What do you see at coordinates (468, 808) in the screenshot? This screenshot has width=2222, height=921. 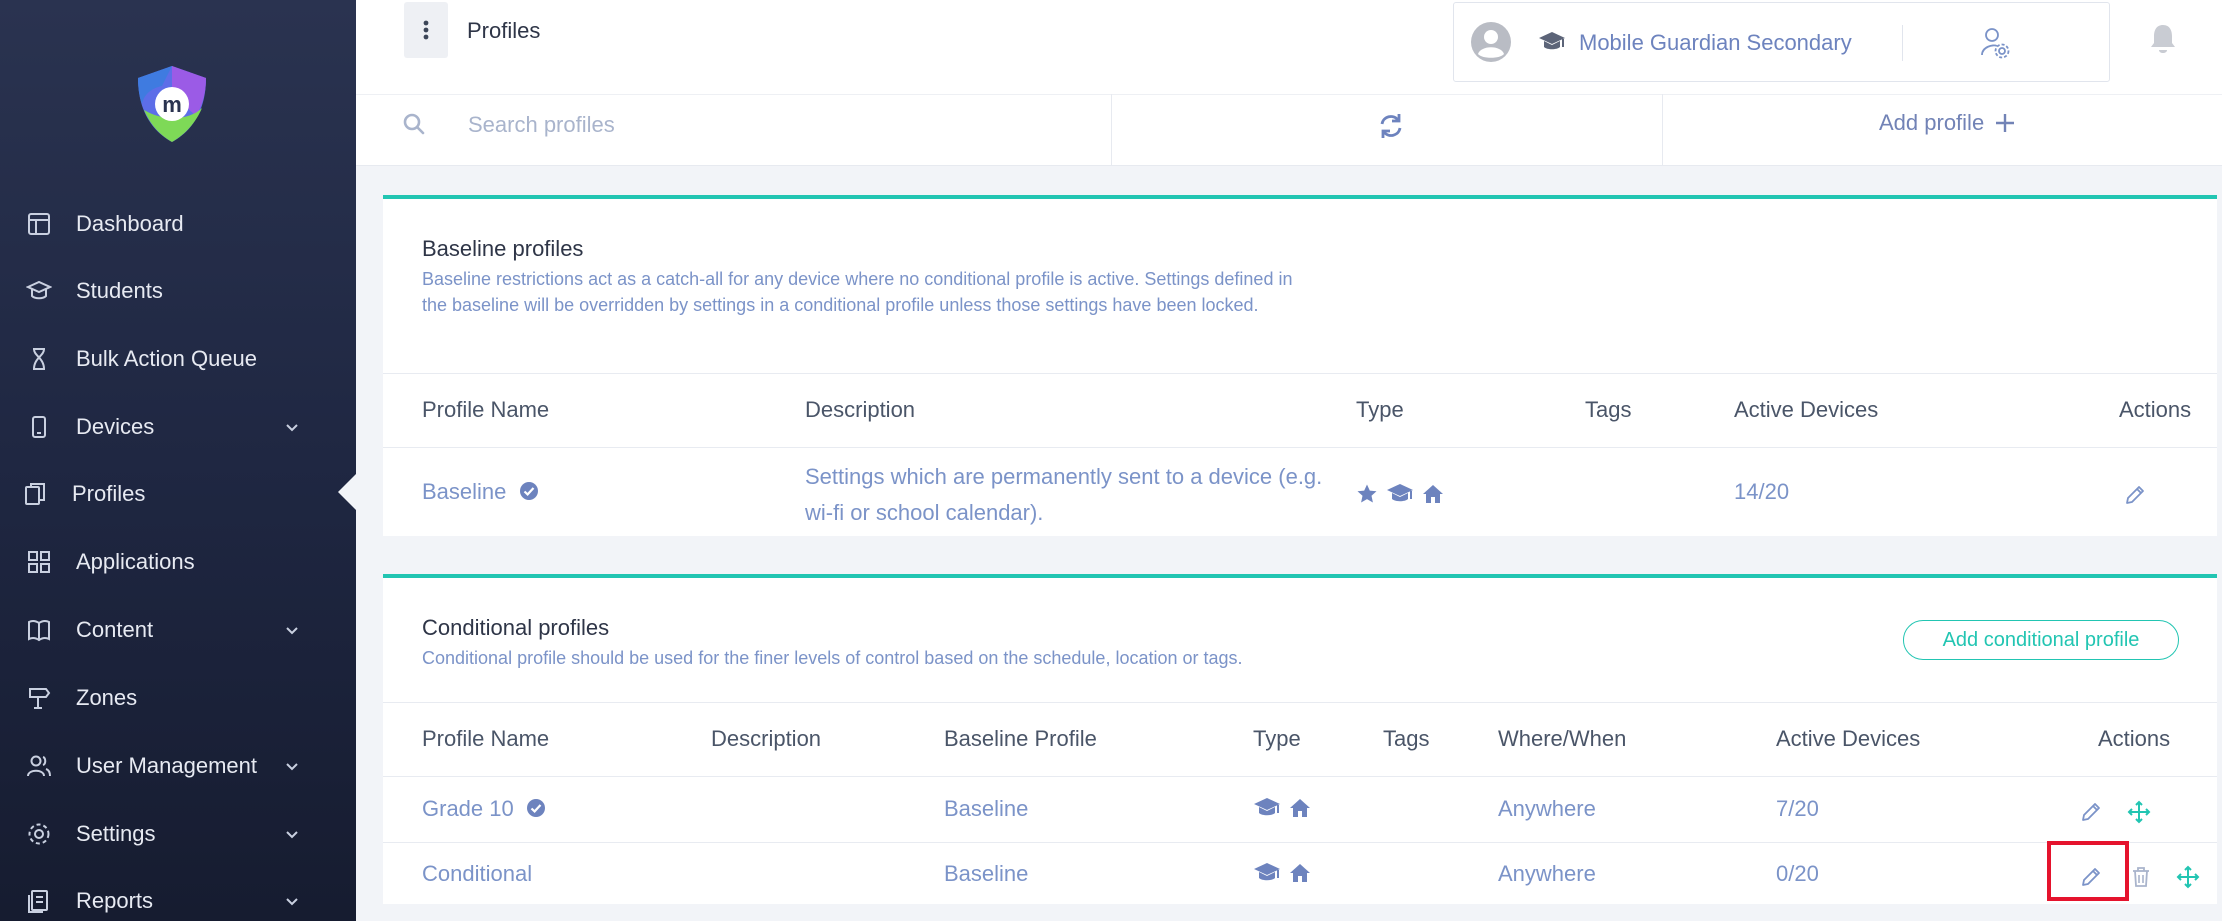 I see `profile-name: Grade 10` at bounding box center [468, 808].